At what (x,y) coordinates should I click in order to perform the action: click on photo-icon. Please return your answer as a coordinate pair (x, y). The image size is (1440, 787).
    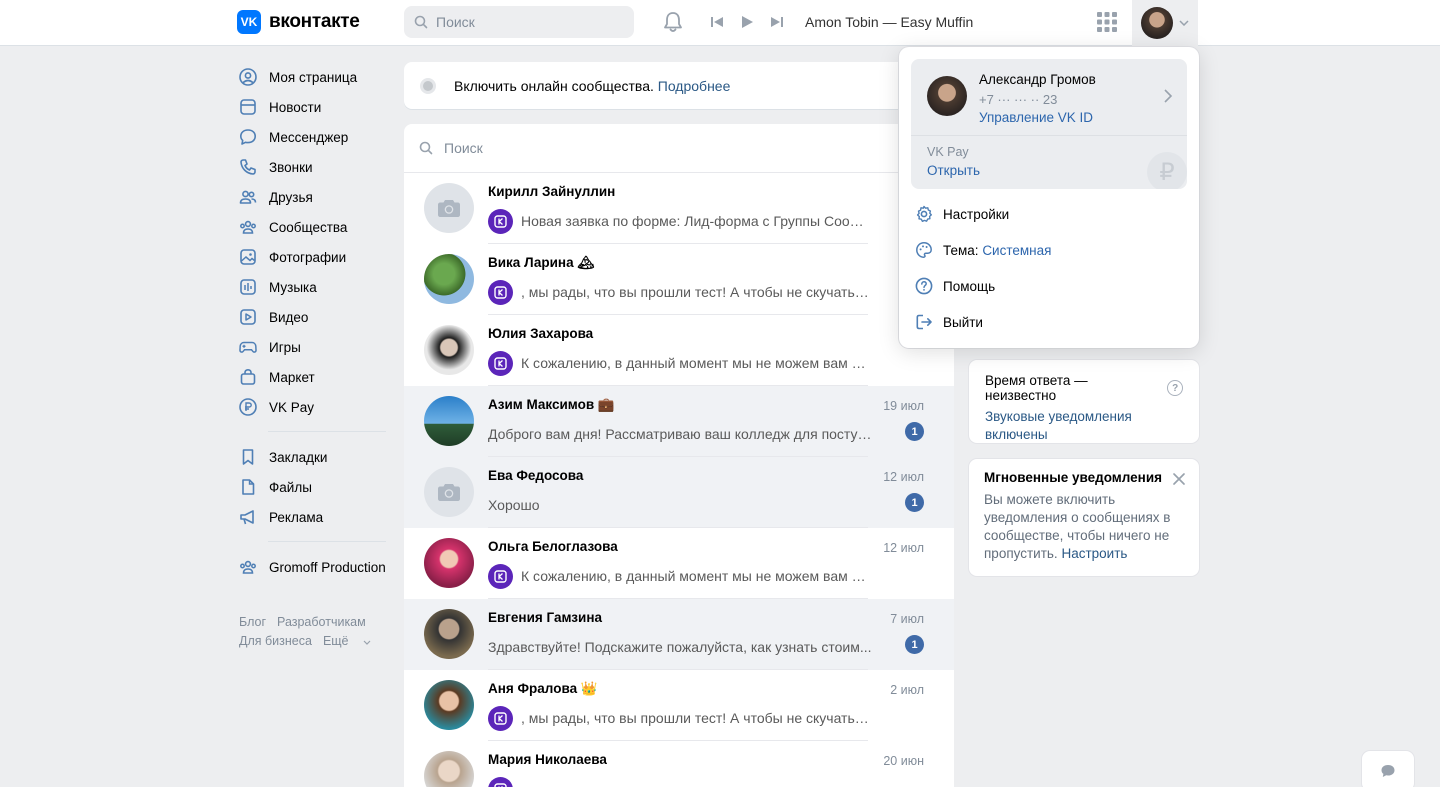
    Looking at the image, I should click on (248, 257).